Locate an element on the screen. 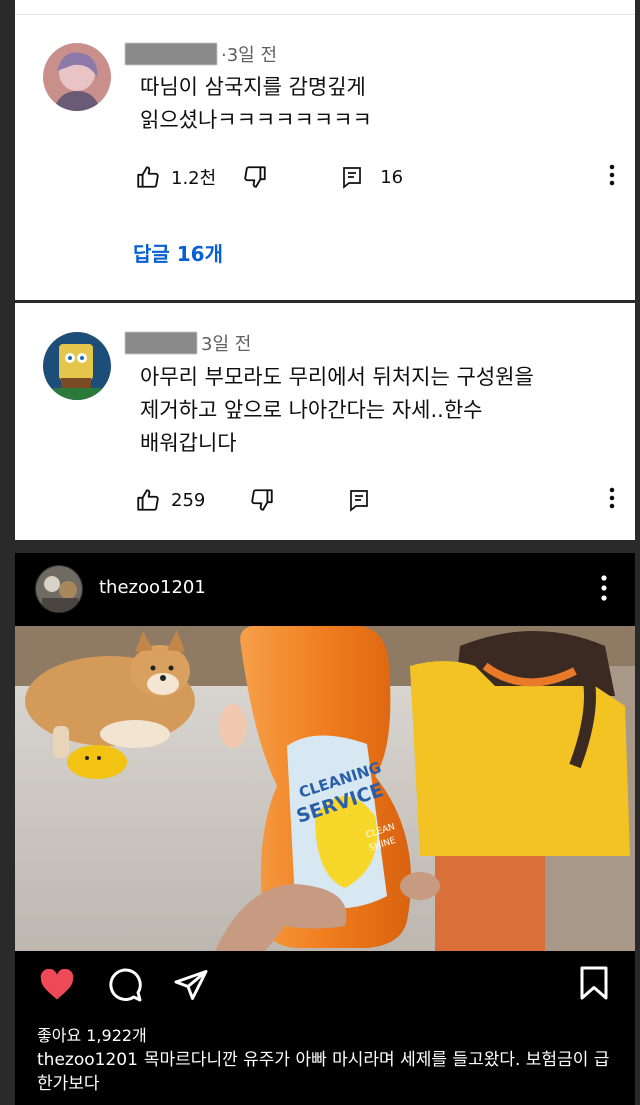  like-count: 259 is located at coordinates (188, 500).